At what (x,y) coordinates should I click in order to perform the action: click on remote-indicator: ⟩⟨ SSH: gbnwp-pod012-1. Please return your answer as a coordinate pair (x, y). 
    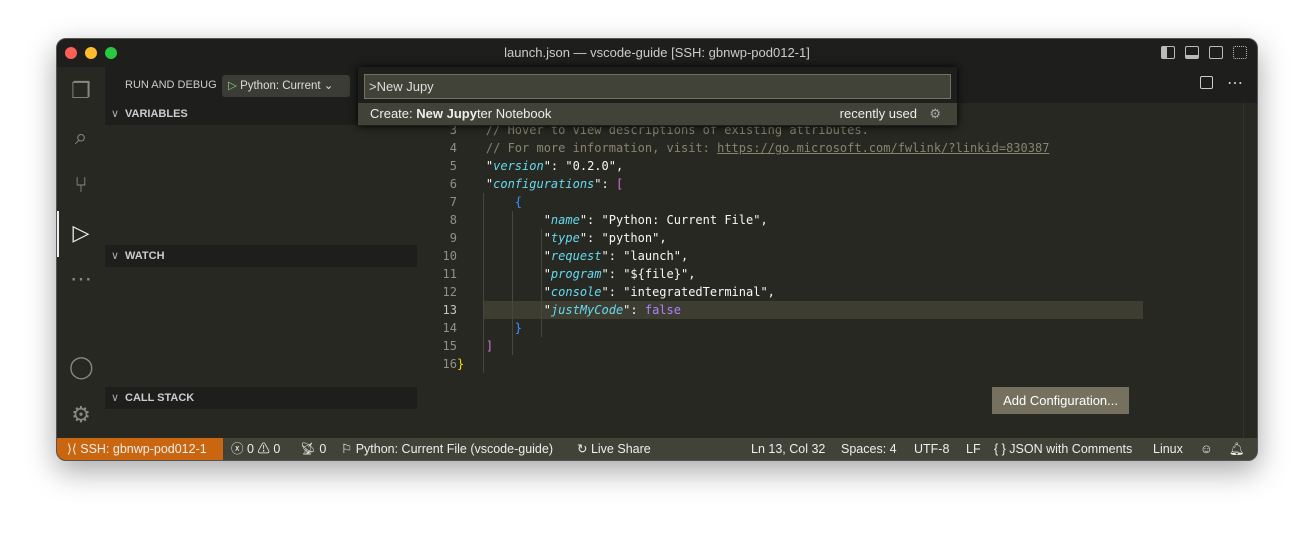
    Looking at the image, I should click on (140, 449).